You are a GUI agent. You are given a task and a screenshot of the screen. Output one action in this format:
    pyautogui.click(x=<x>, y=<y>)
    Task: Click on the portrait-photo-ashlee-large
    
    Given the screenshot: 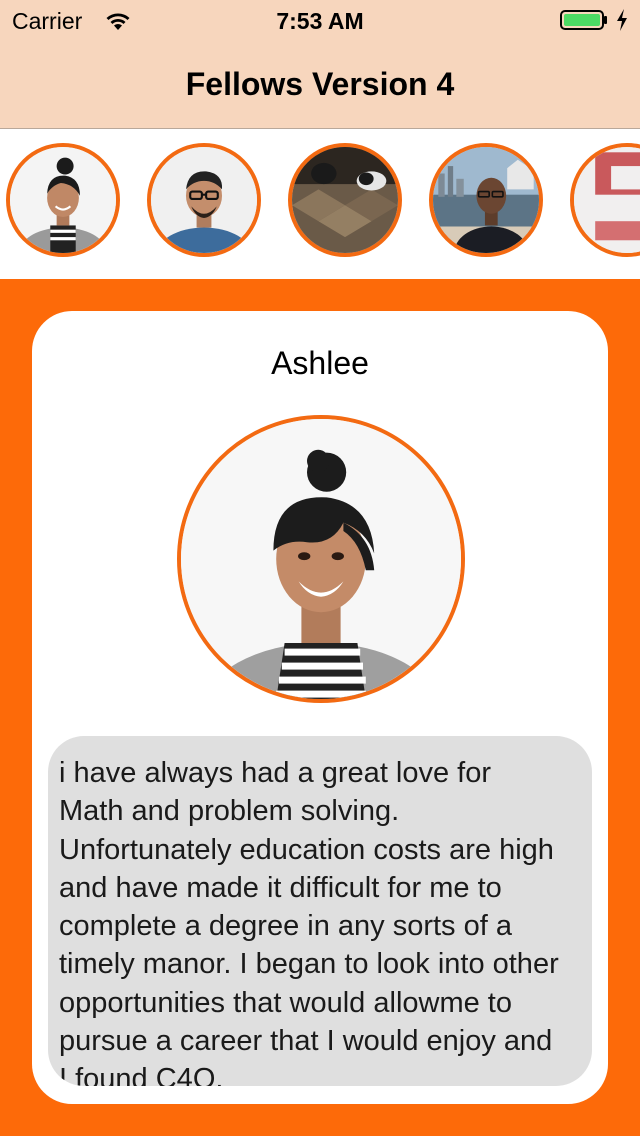 What is the action you would take?
    pyautogui.click(x=321, y=559)
    